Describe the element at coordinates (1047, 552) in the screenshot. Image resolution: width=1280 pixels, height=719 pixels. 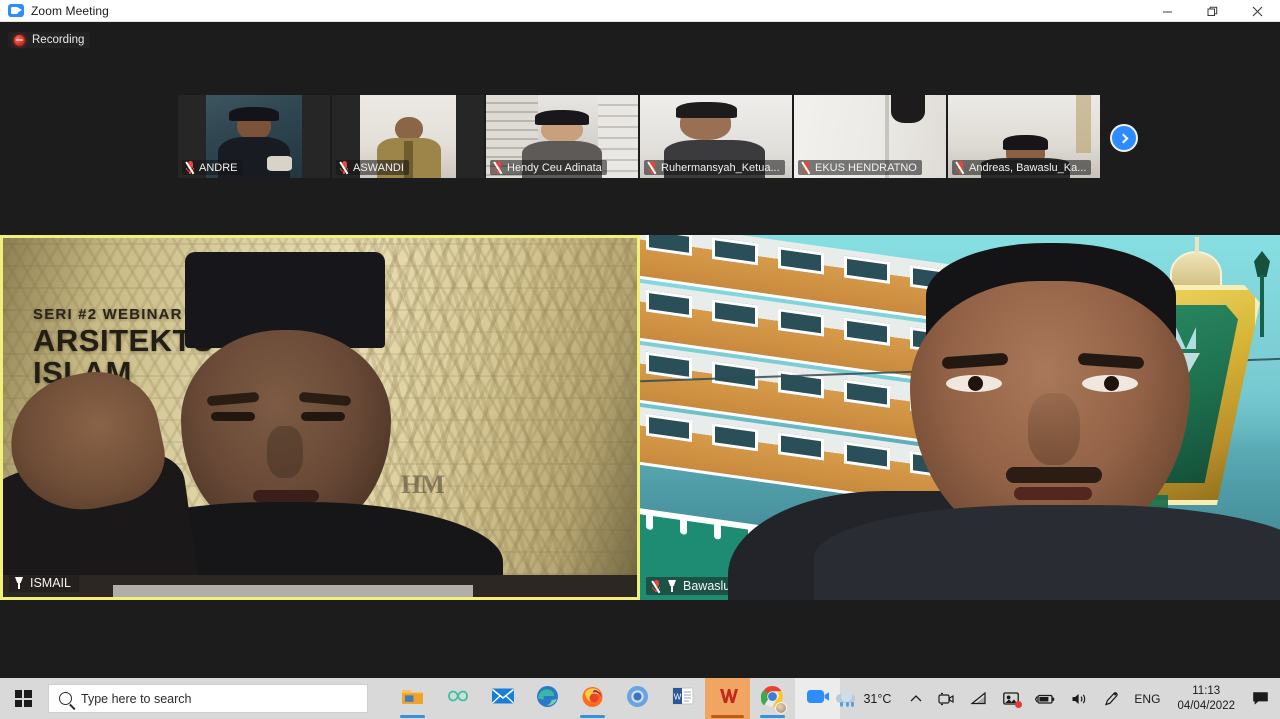
I see `torso` at that location.